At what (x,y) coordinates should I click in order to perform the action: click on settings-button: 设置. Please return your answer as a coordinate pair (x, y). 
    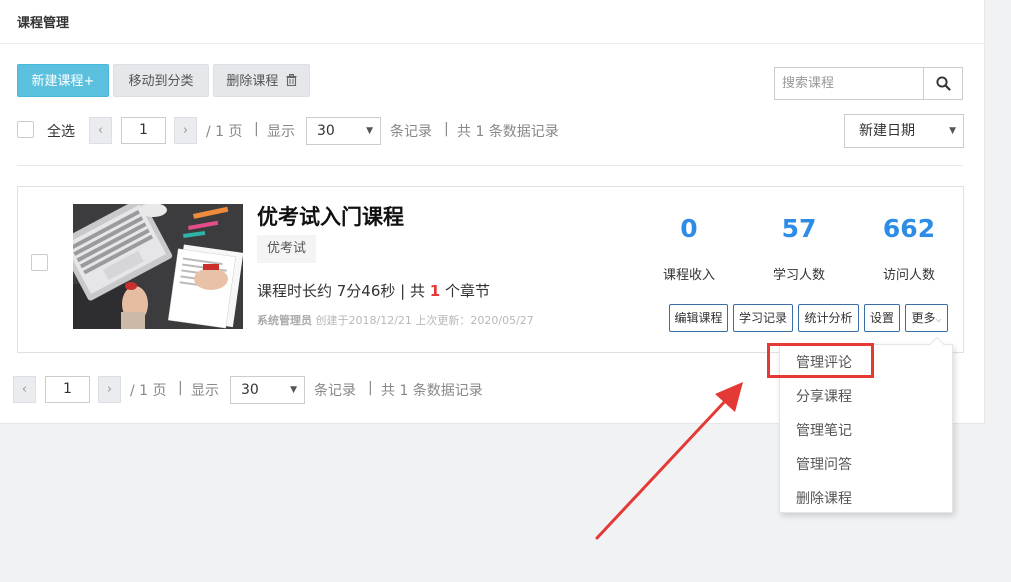
    Looking at the image, I should click on (882, 318).